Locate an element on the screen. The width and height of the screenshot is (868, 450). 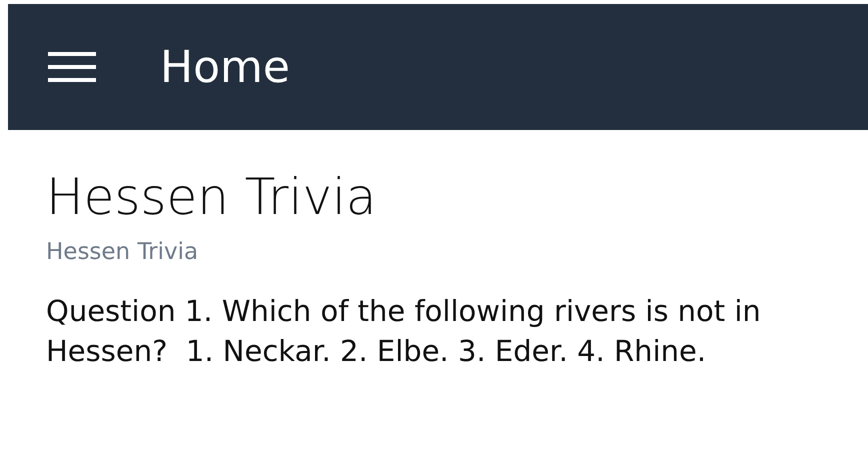
header-title: Home is located at coordinates (225, 67).